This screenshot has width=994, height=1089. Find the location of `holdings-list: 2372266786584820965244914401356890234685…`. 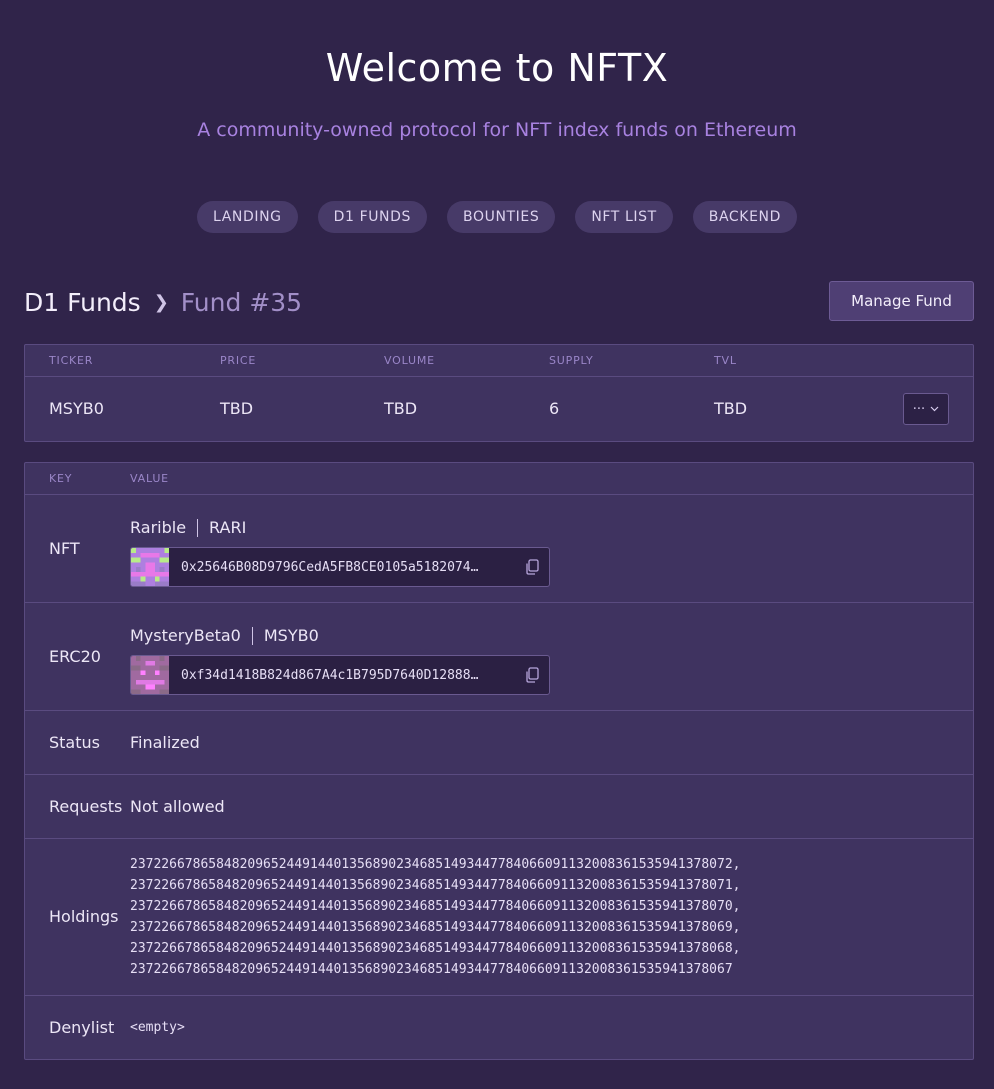

holdings-list: 2372266786584820965244914401356890234685… is located at coordinates (435, 917).